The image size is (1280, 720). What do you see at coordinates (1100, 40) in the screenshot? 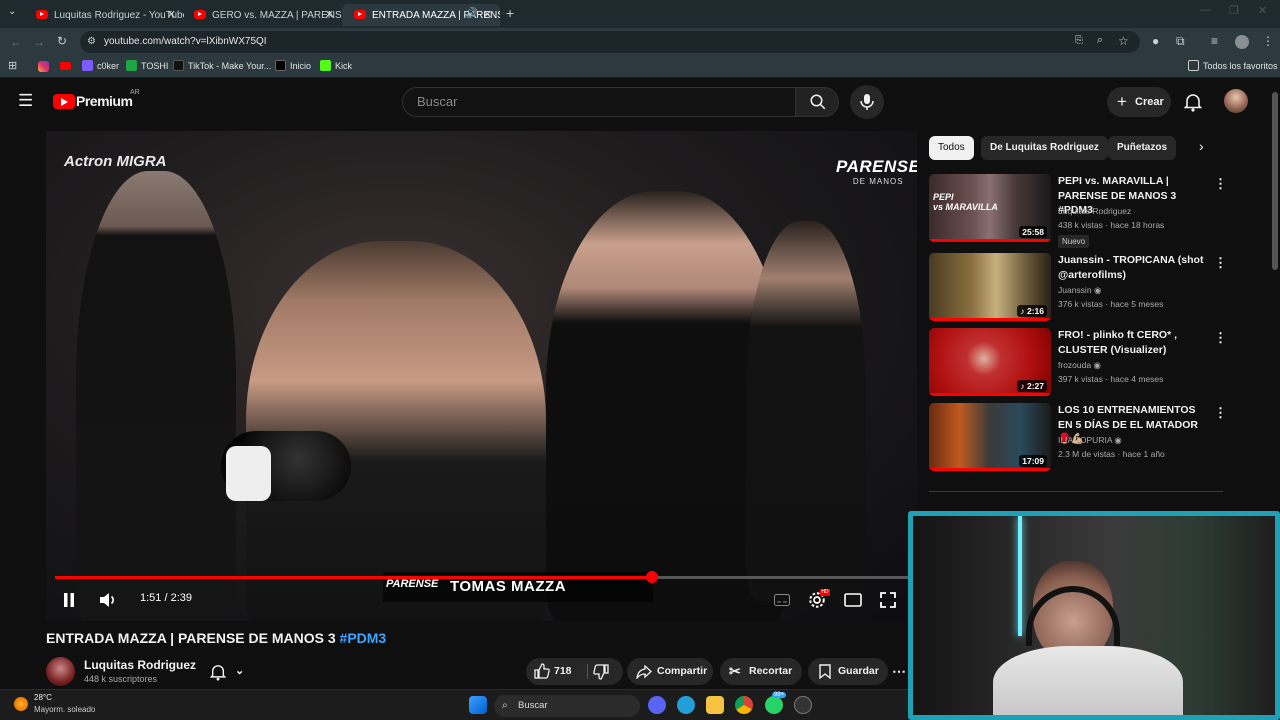
I see `zoom-icon: ⌕` at bounding box center [1100, 40].